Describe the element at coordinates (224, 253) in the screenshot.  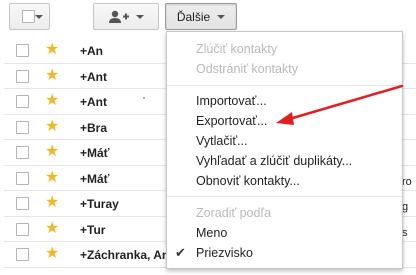
I see `menu-item-sort-last: Priezvisko` at that location.